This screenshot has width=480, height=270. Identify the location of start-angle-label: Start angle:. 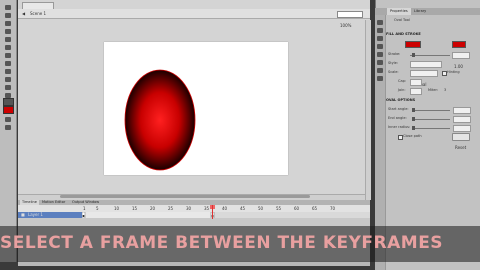
(398, 109).